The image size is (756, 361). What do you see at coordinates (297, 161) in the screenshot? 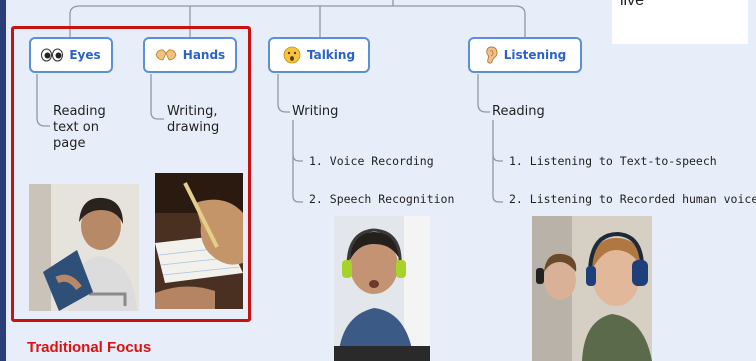
I see `writing-to-subitems` at bounding box center [297, 161].